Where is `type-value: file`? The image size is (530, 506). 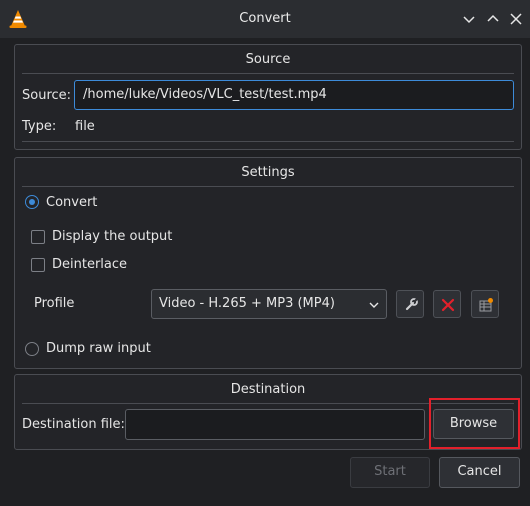
type-value: file is located at coordinates (85, 126).